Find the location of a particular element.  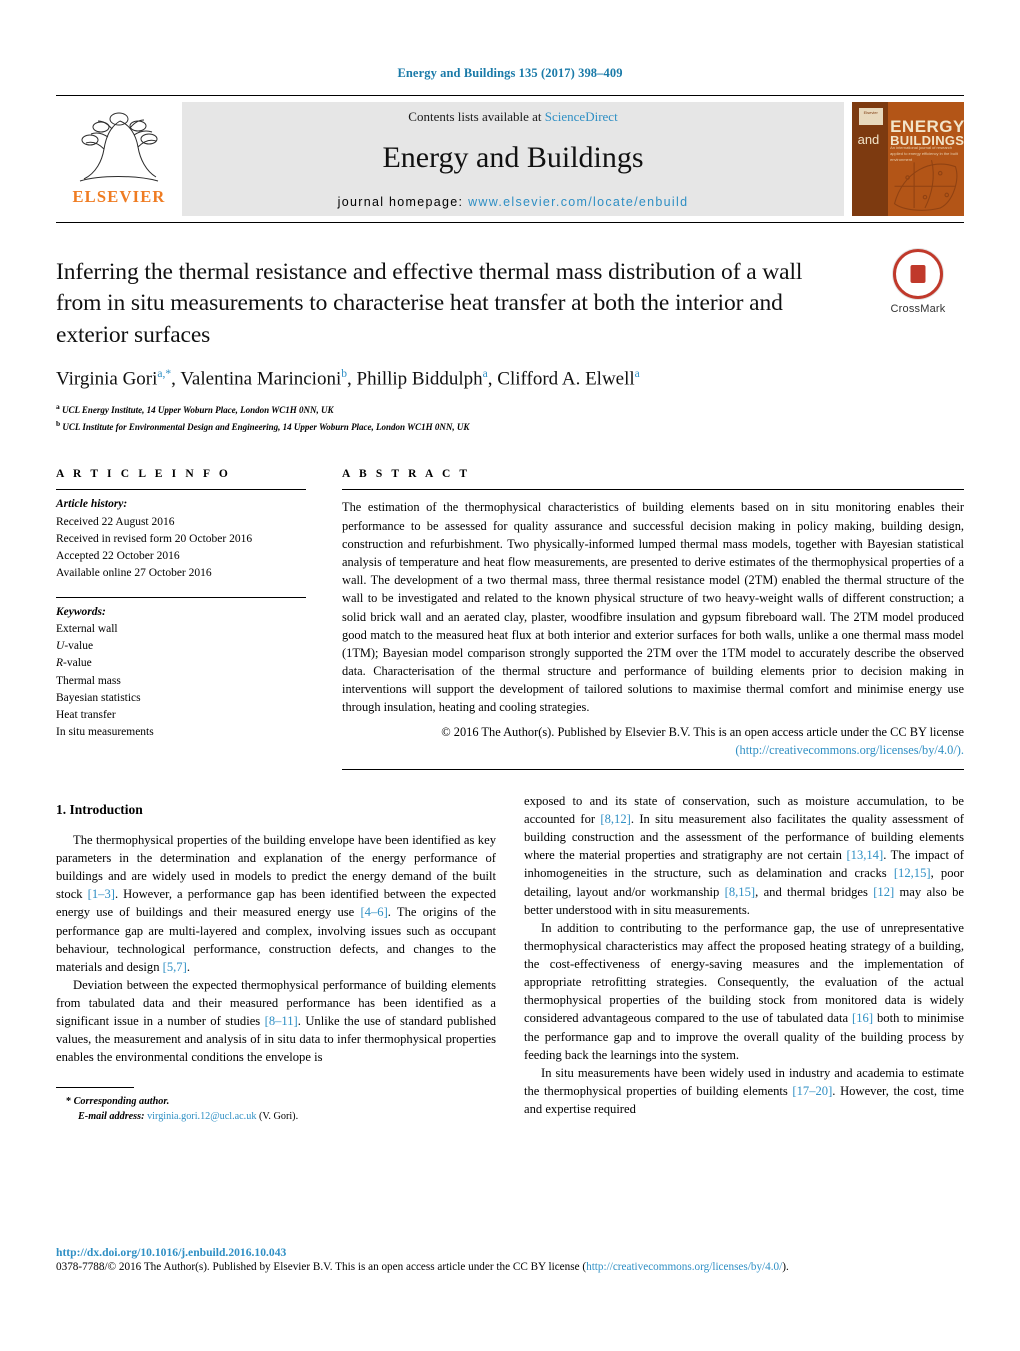

citation-reference: [8,12] is located at coordinates (615, 819).